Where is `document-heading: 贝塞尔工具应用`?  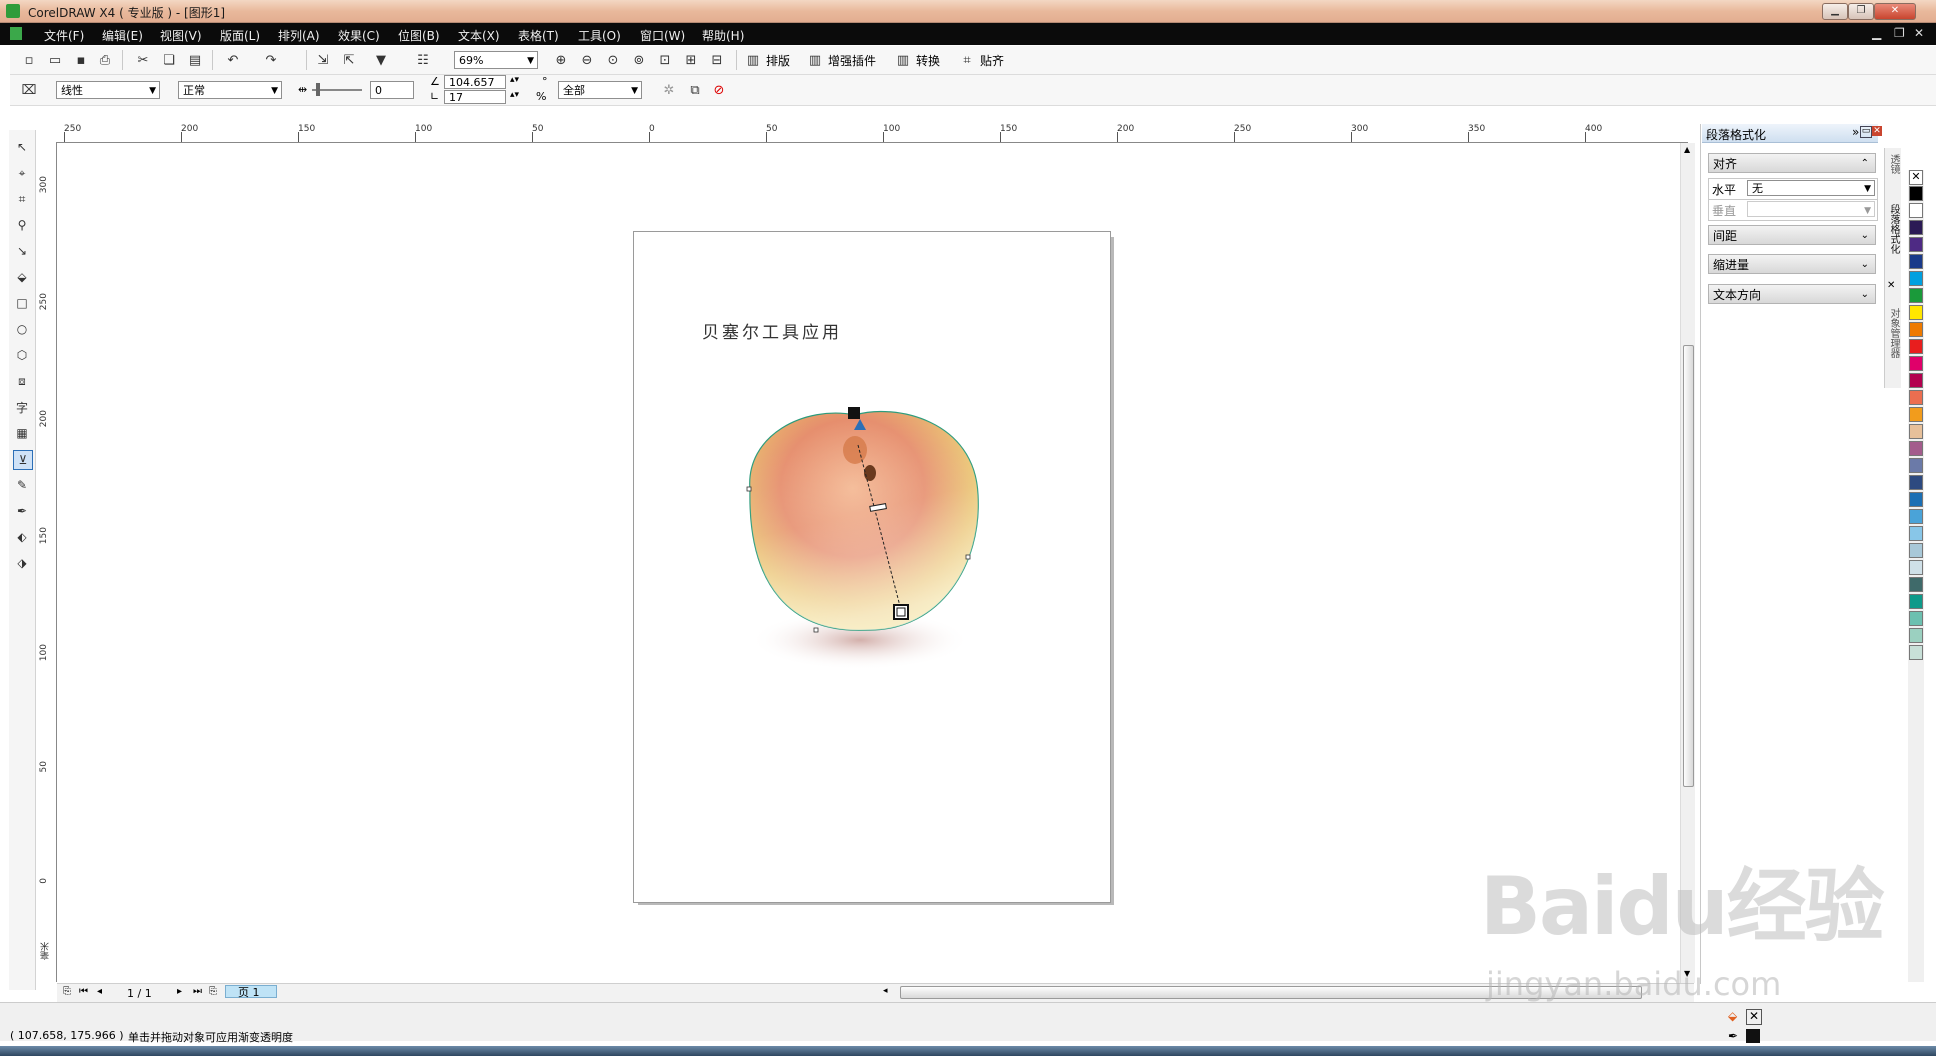 document-heading: 贝塞尔工具应用 is located at coordinates (772, 330).